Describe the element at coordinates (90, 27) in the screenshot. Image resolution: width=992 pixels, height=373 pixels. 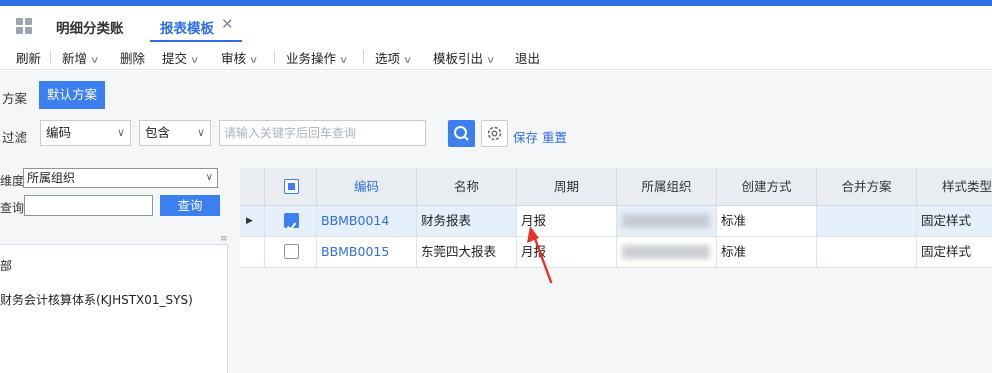
I see `tab-ledger: 明细分类账` at that location.